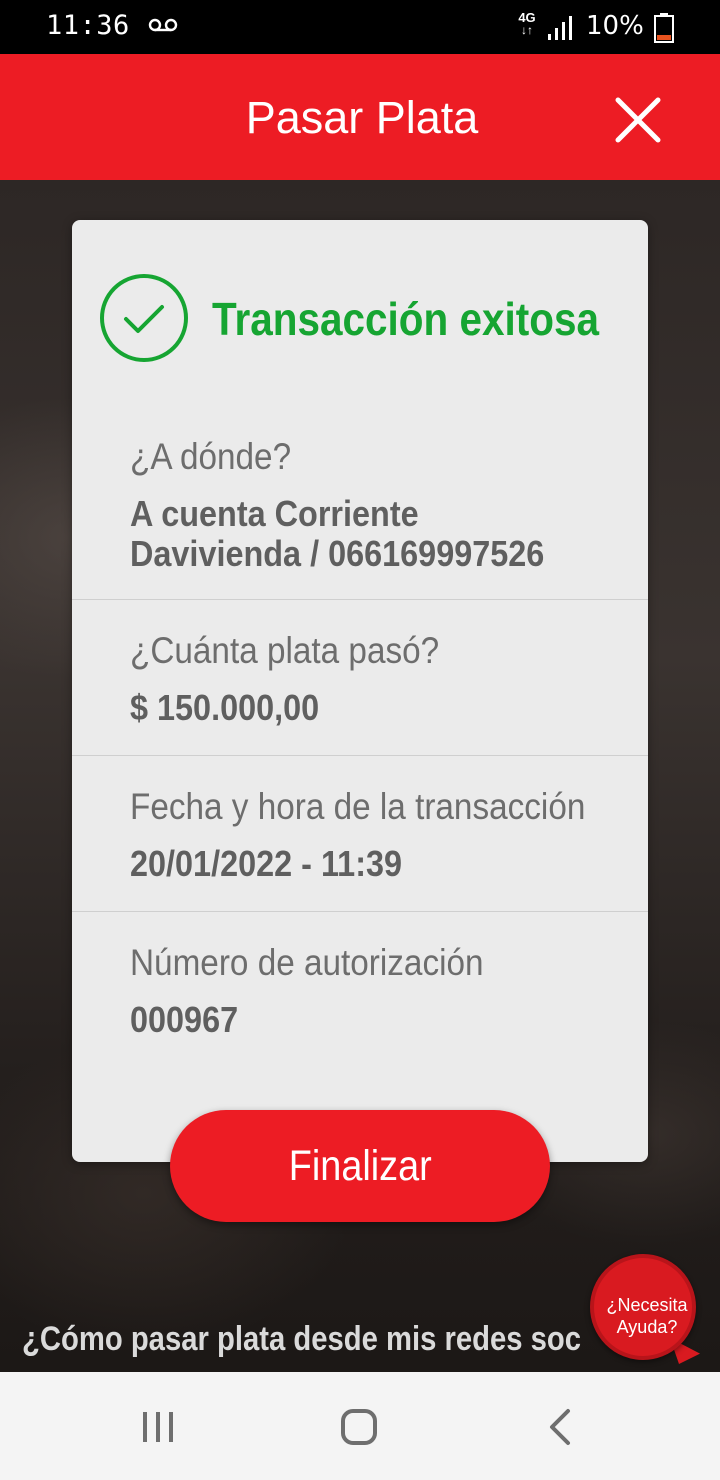 The width and height of the screenshot is (720, 1480). I want to click on detail-label: Fecha y hora de la transacción, so click(358, 806).